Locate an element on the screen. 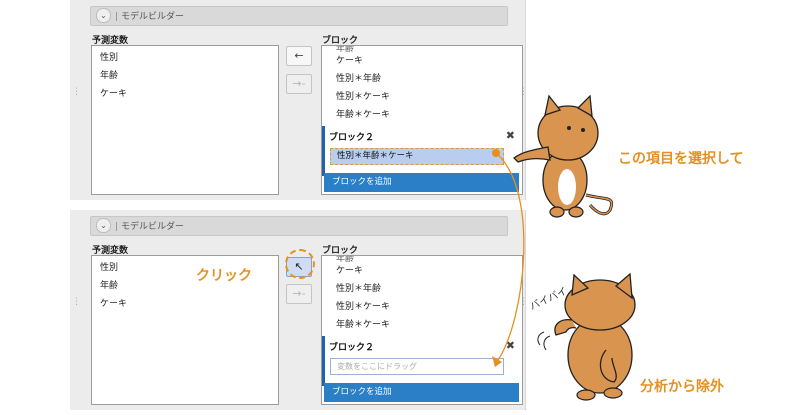 The width and height of the screenshot is (800, 415). arrow-head-icon is located at coordinates (497, 361).